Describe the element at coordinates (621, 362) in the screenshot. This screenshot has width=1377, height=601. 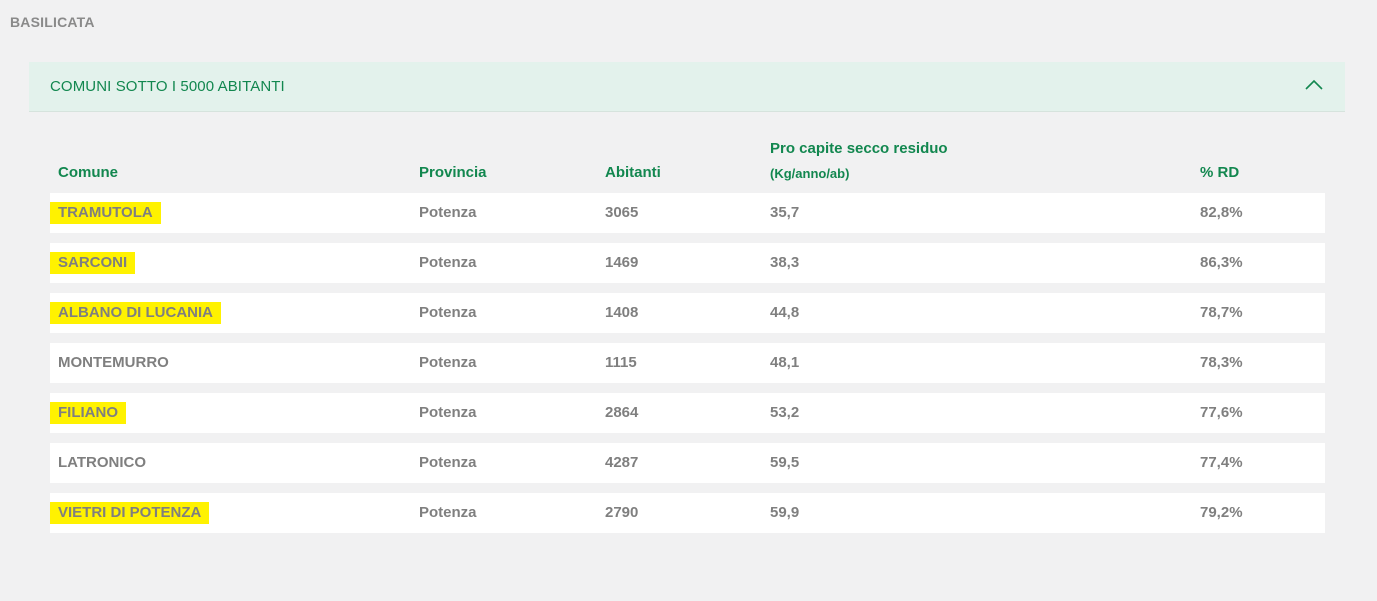
I see `cell-abitanti: 1115` at that location.